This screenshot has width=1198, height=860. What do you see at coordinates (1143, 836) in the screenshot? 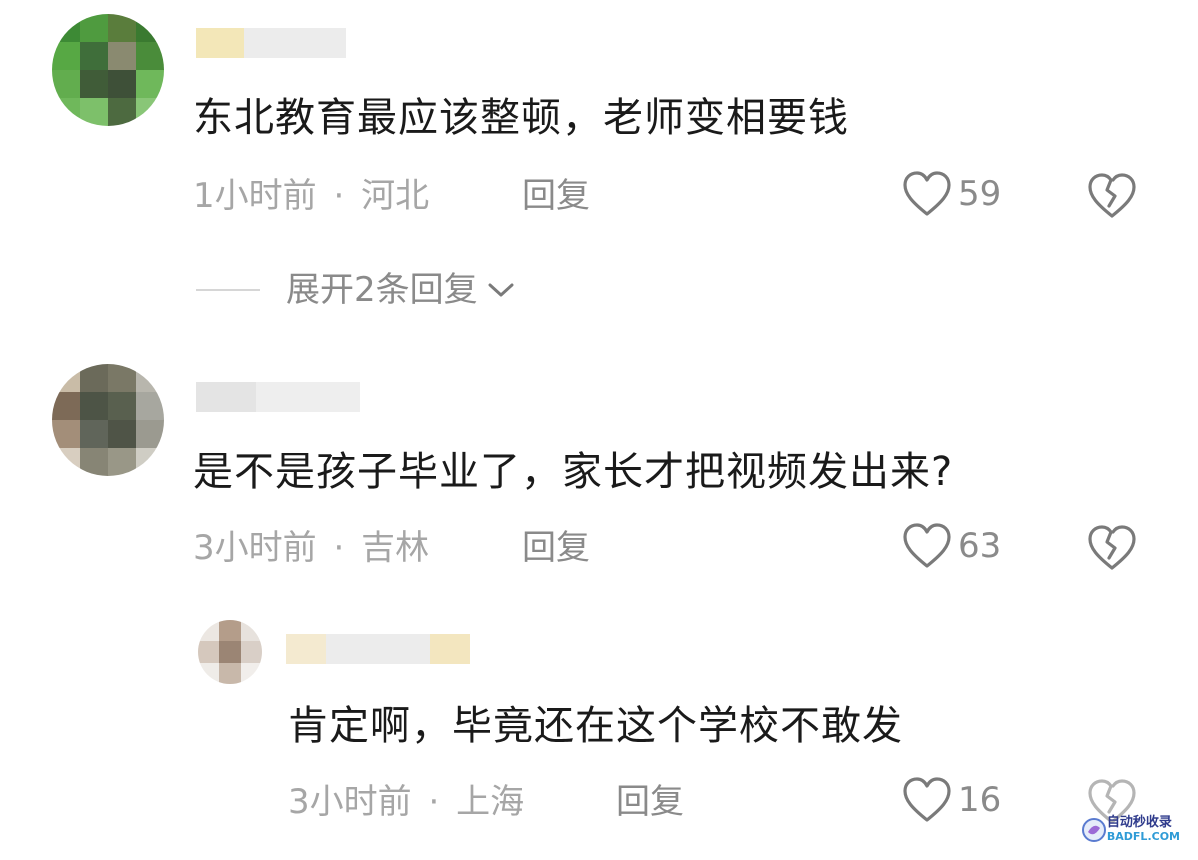
I see `watermark-line2: BADFL.COM` at bounding box center [1143, 836].